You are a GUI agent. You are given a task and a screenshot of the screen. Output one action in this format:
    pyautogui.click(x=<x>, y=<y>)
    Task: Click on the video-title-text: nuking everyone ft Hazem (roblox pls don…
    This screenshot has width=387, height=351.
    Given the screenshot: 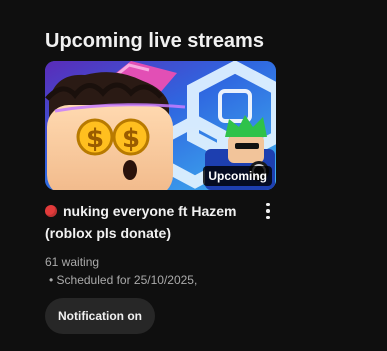 What is the action you would take?
    pyautogui.click(x=141, y=222)
    